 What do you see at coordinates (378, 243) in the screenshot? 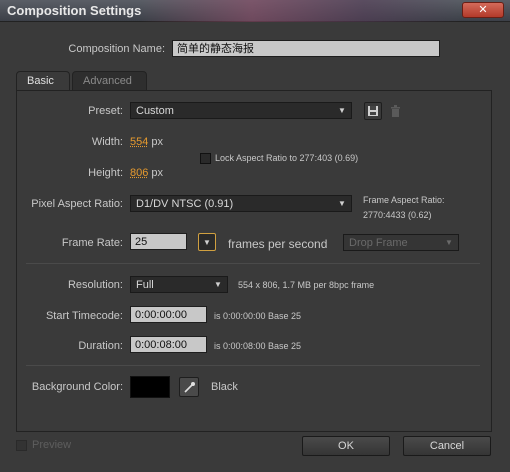
I see `drop-frame-value: Drop Frame` at bounding box center [378, 243].